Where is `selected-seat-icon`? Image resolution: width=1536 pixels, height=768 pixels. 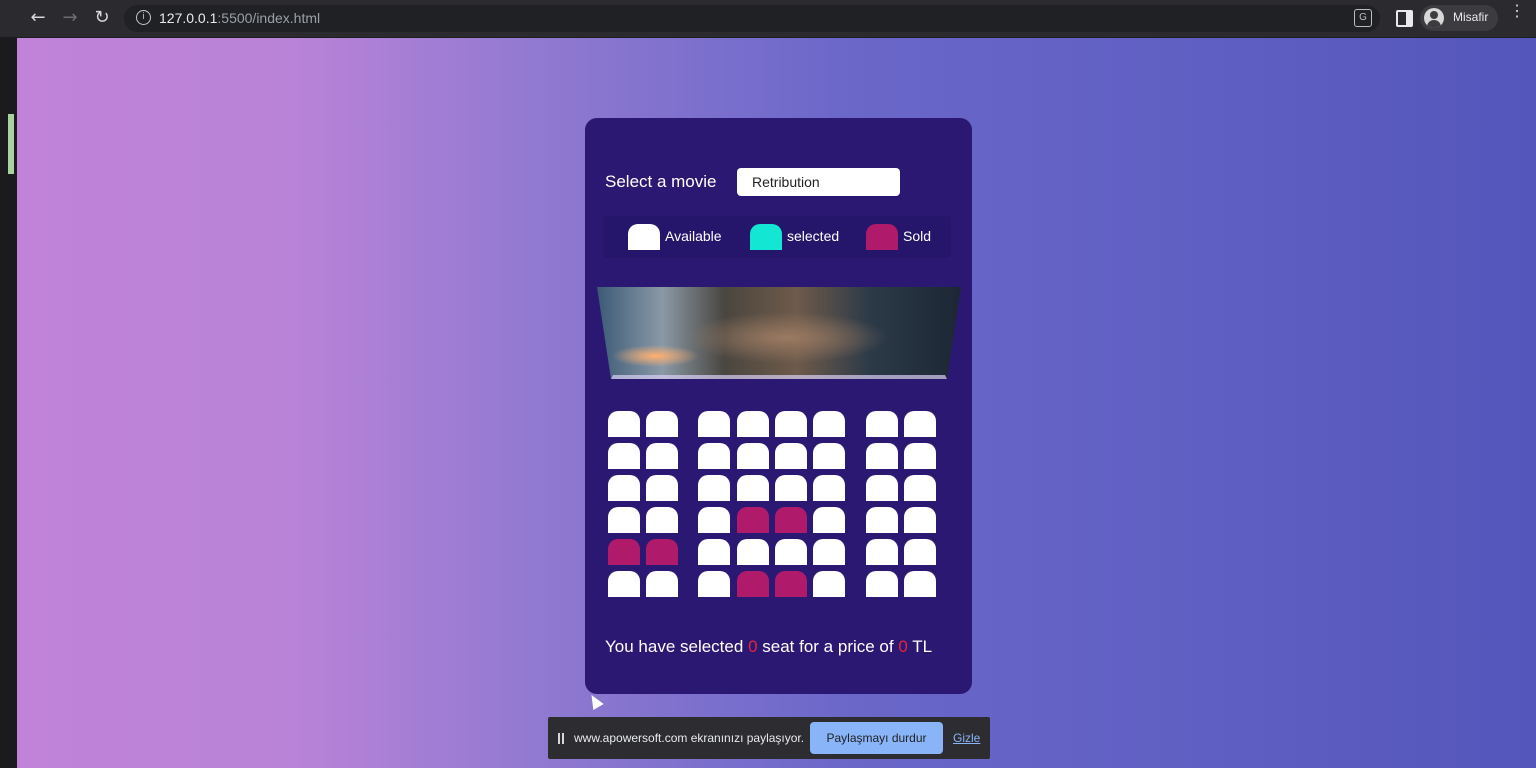 selected-seat-icon is located at coordinates (766, 237).